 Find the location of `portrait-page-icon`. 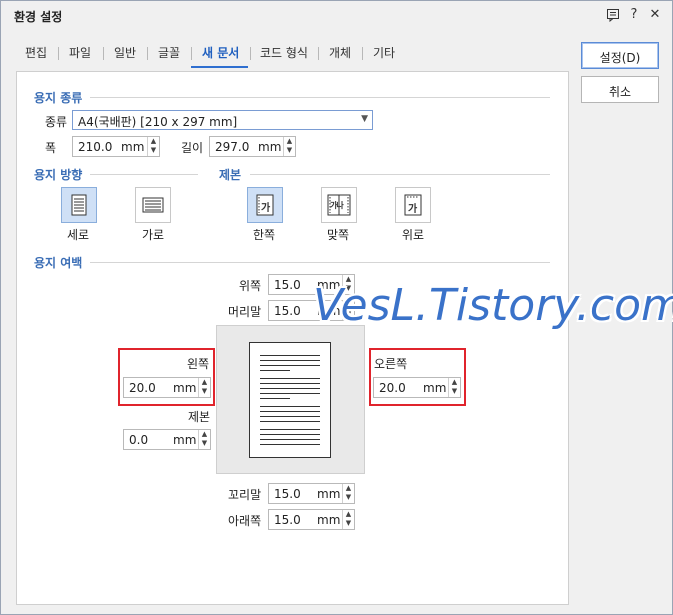

portrait-page-icon is located at coordinates (79, 205).